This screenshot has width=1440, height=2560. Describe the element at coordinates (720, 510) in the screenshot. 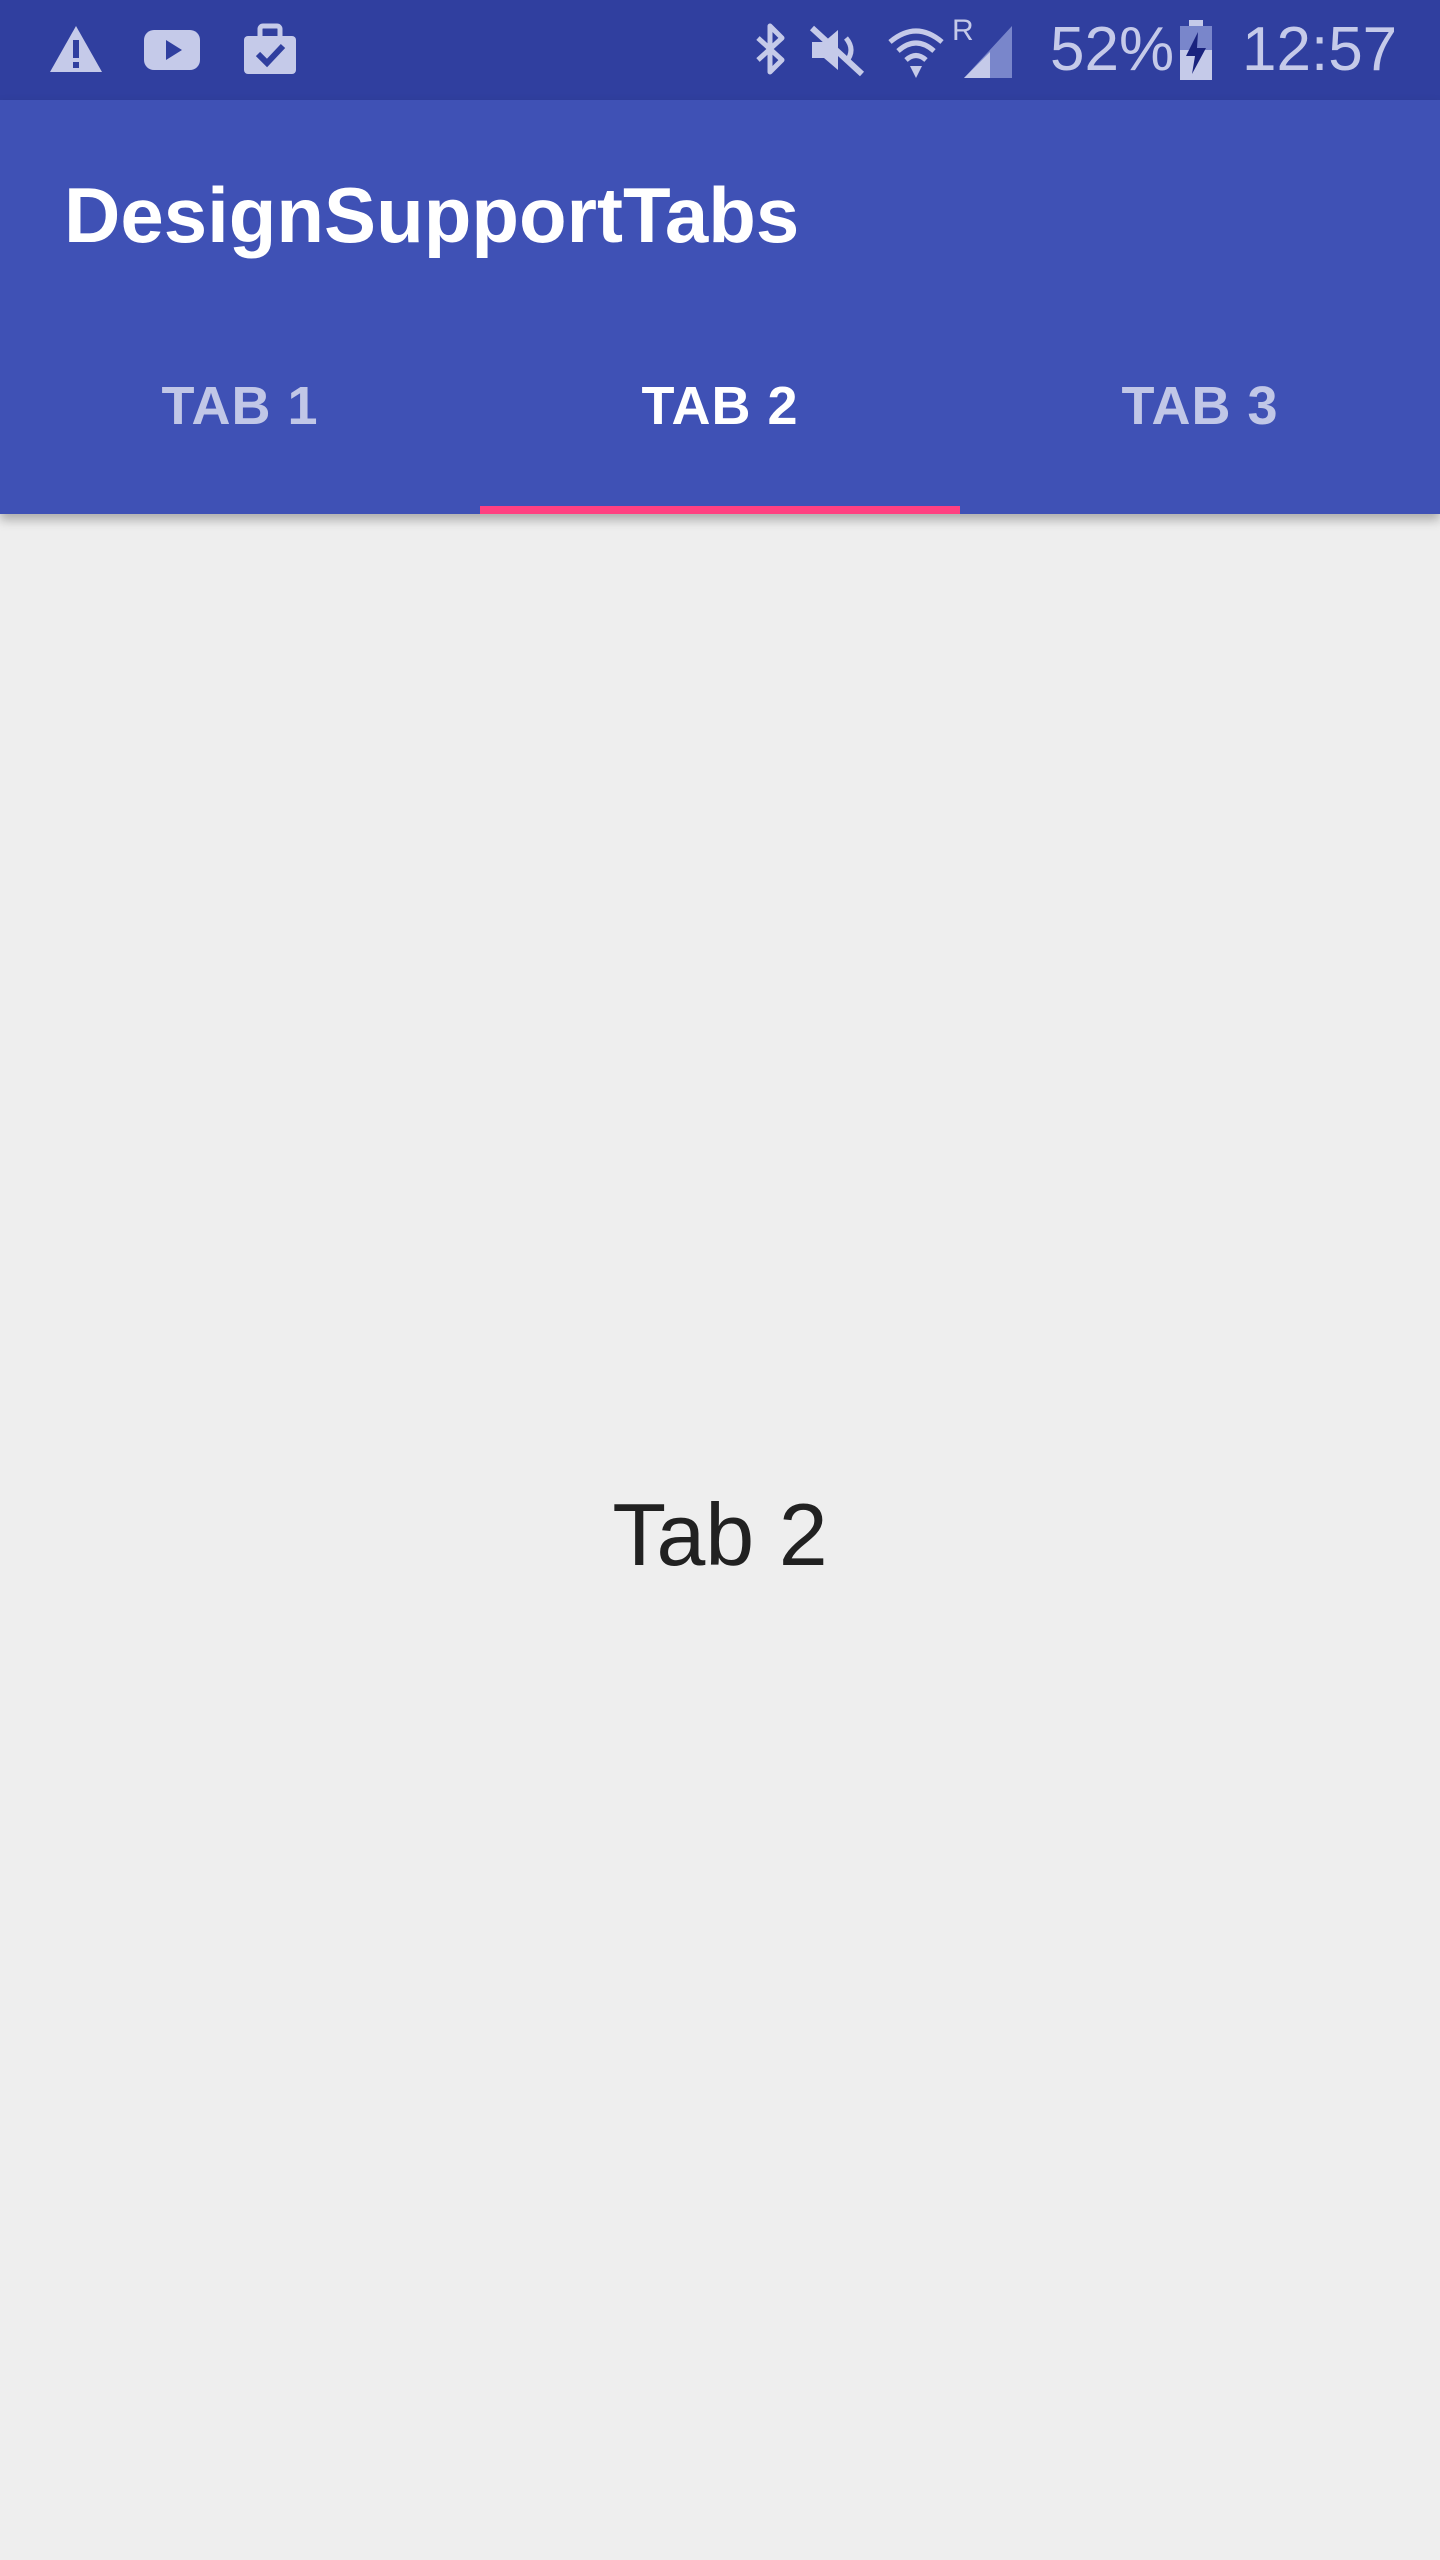

I see `selected-tab-indicator` at that location.